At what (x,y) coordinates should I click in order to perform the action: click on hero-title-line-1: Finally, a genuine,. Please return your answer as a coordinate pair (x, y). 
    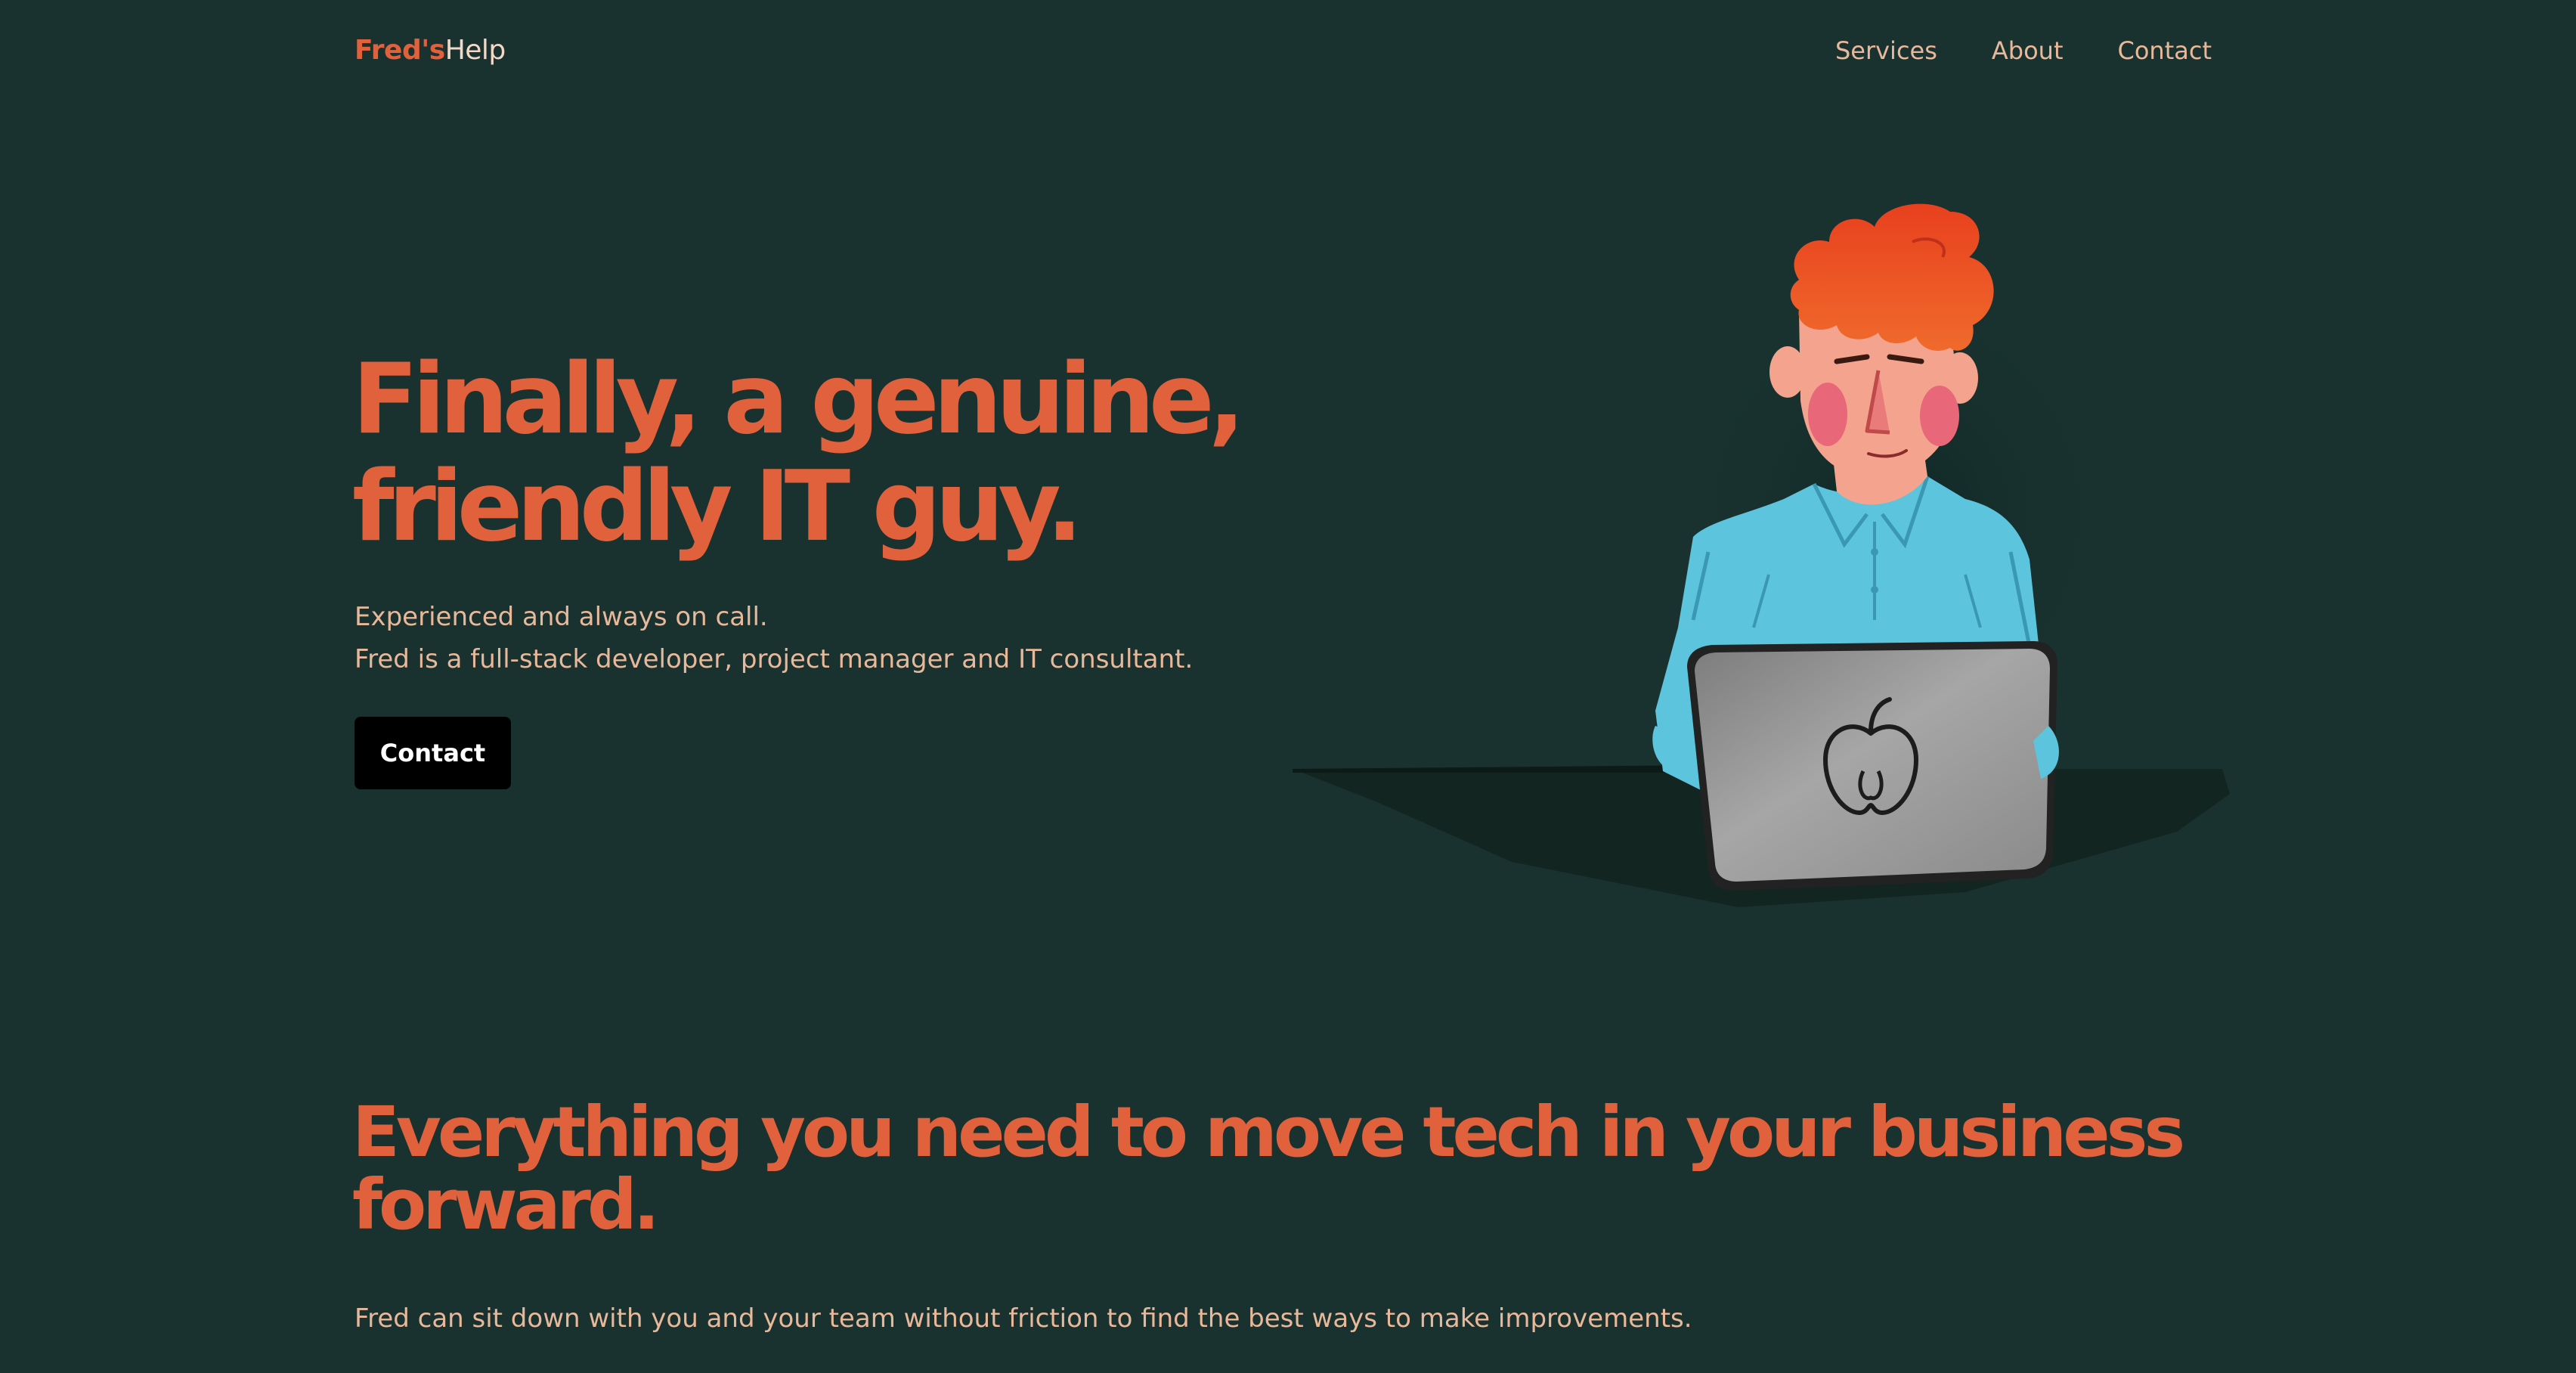
    Looking at the image, I should click on (798, 399).